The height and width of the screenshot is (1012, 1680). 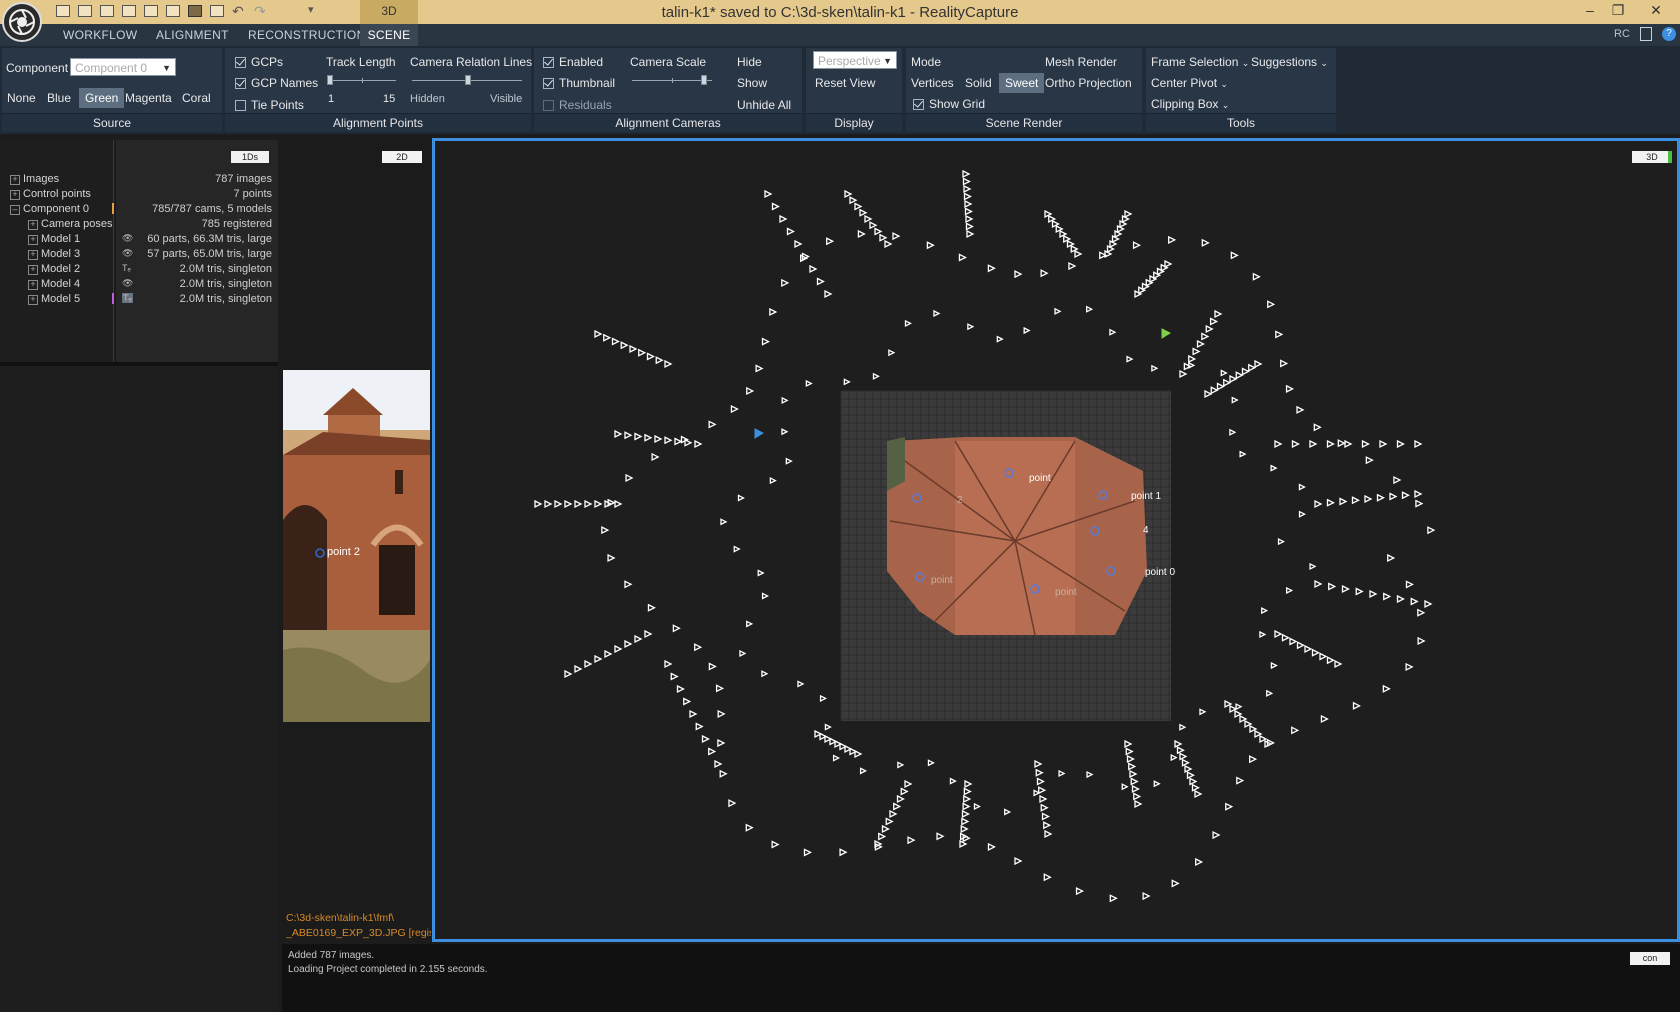 I want to click on sweet-button: Sweet, so click(x=1022, y=83).